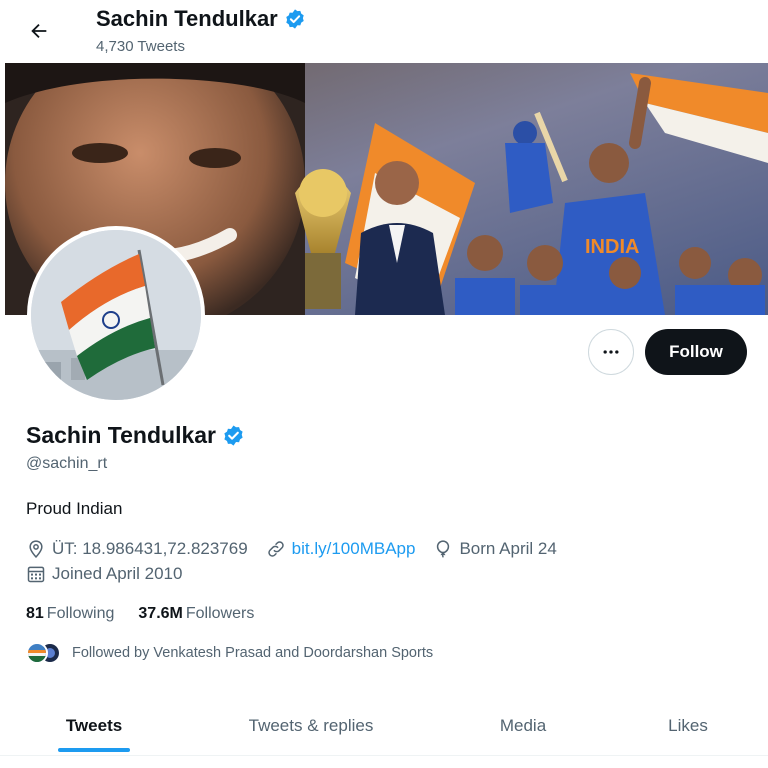 This screenshot has width=768, height=768. What do you see at coordinates (36, 574) in the screenshot?
I see `calendar-icon` at bounding box center [36, 574].